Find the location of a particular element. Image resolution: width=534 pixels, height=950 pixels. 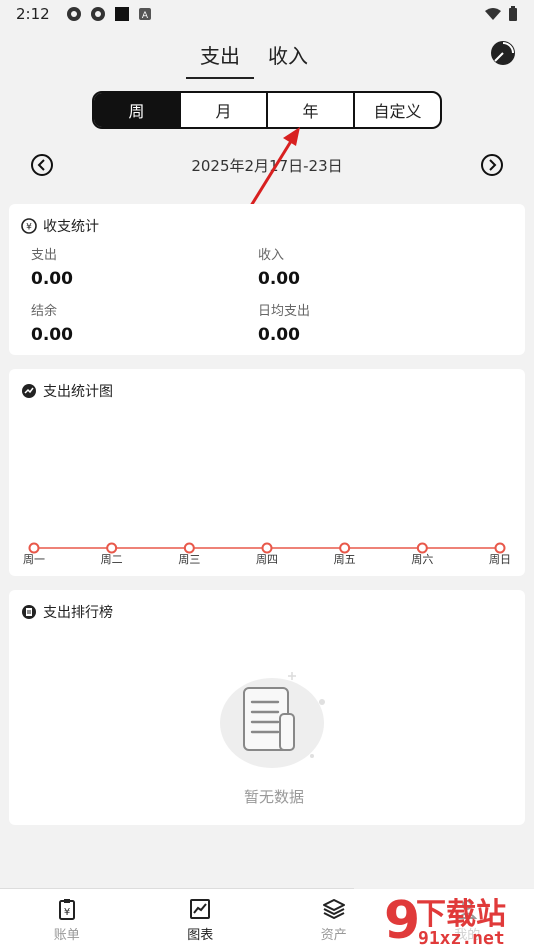

nav-charts: 图表 is located at coordinates (201, 919).